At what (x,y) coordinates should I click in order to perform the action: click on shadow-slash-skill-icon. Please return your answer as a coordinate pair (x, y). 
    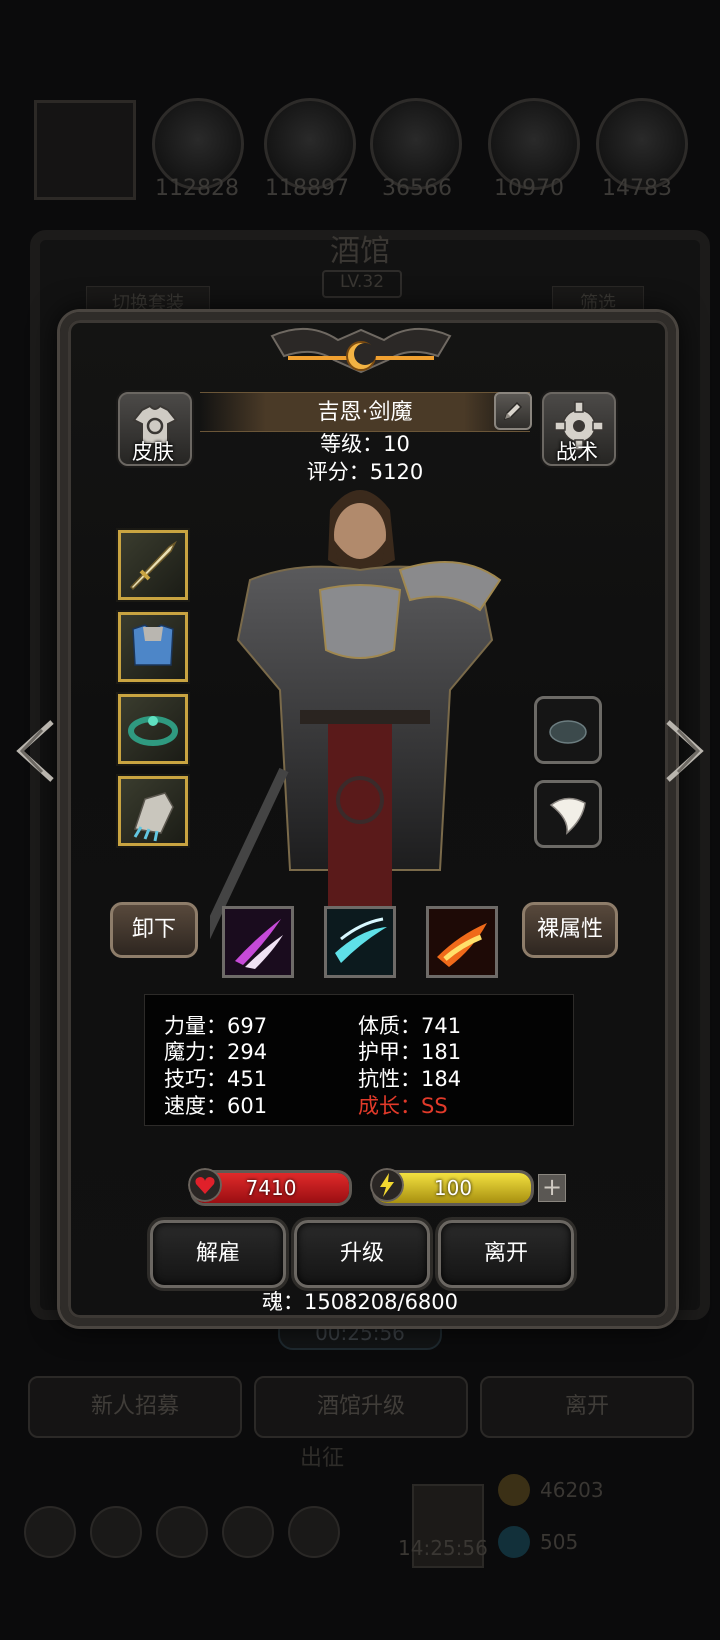
    Looking at the image, I should click on (258, 942).